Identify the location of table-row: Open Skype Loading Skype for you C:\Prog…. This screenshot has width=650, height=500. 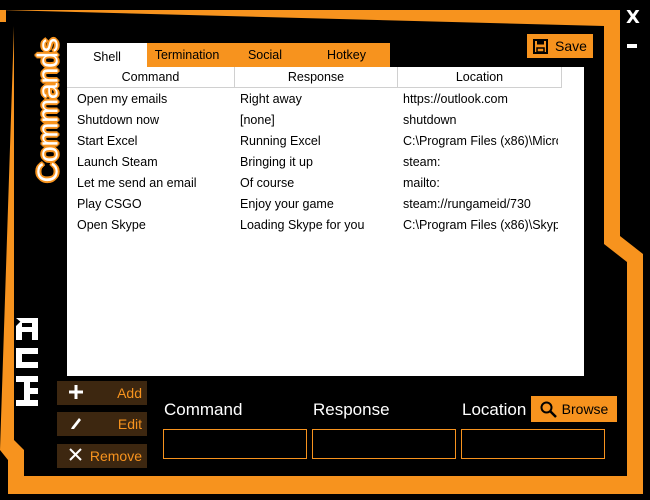
(325, 225).